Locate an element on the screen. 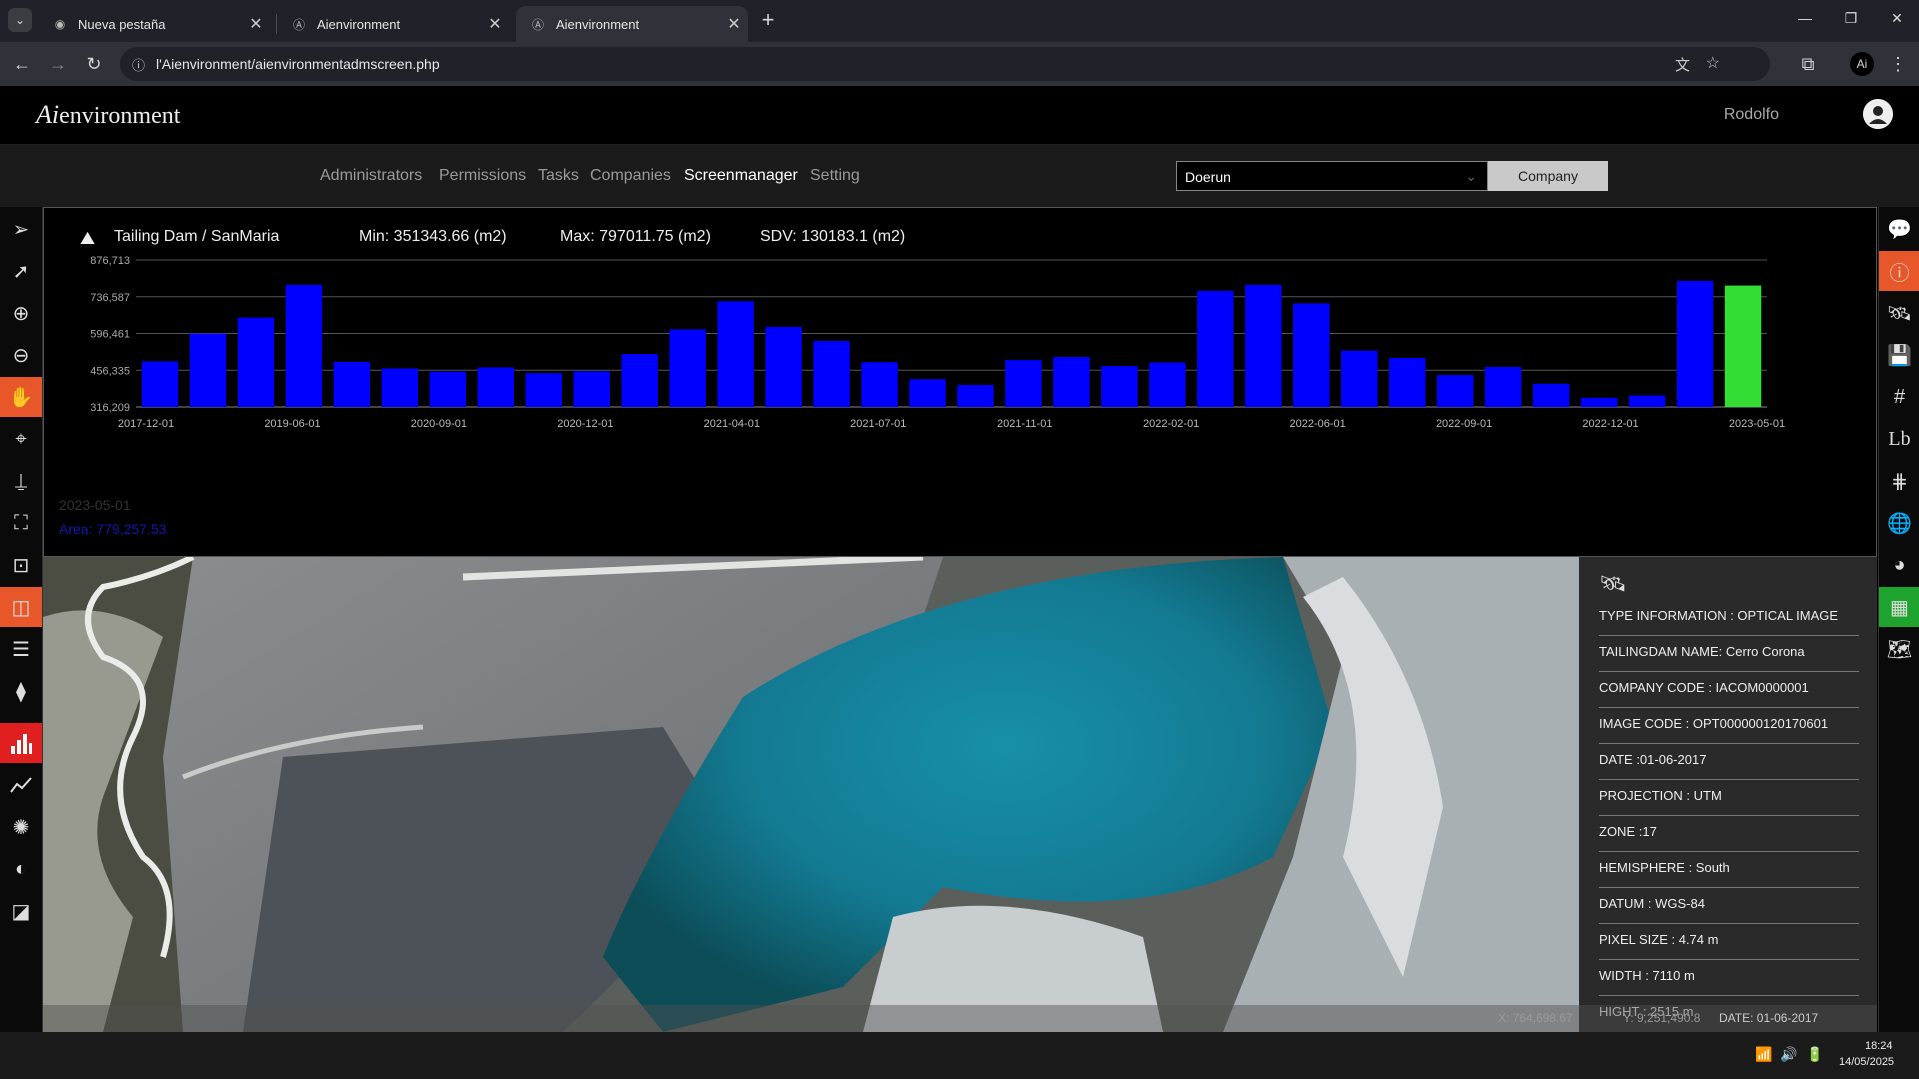  nav-setting: Setting is located at coordinates (835, 176).